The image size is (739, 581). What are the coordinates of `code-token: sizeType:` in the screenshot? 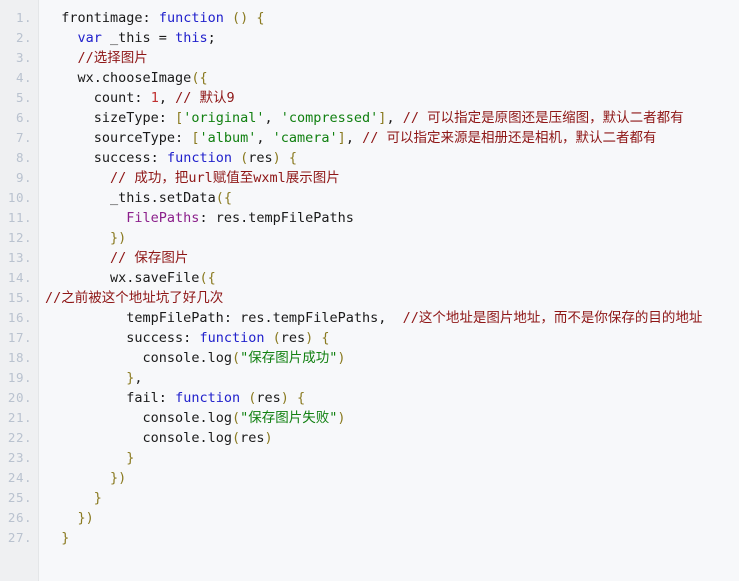 It's located at (110, 118).